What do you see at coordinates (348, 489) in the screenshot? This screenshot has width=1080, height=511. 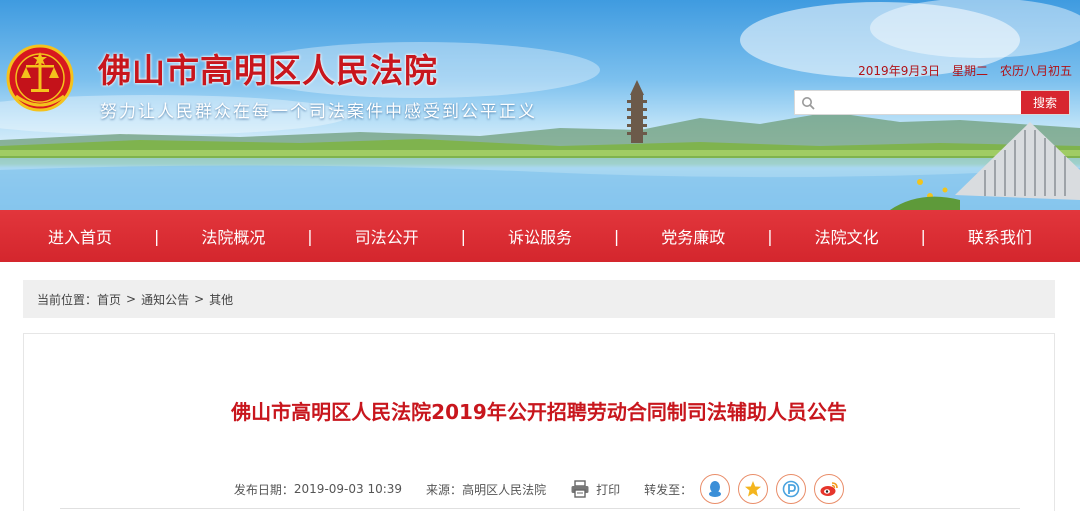 I see `publish-date: 2019-09-03 10:39` at bounding box center [348, 489].